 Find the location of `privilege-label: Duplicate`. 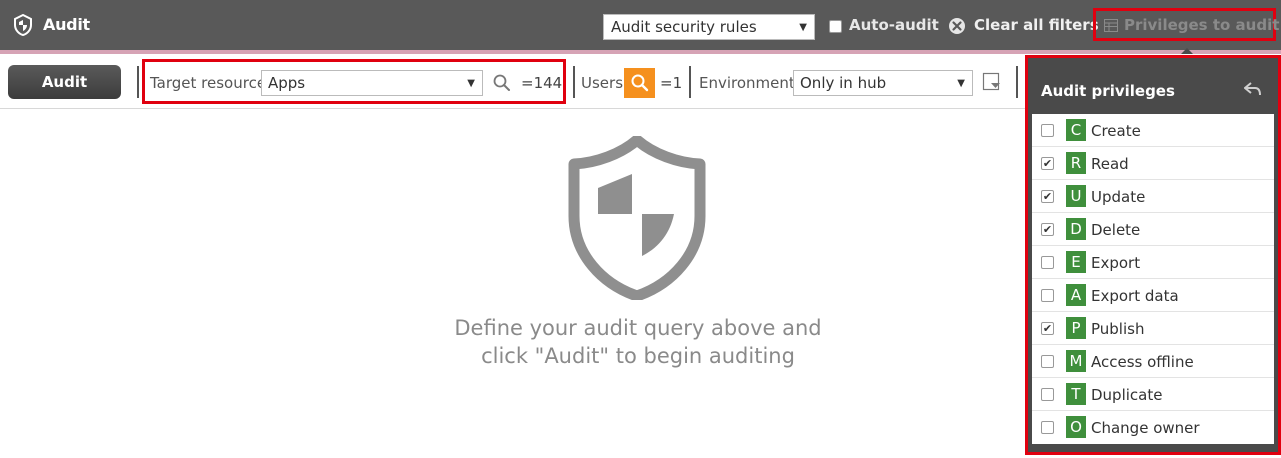

privilege-label: Duplicate is located at coordinates (1127, 395).